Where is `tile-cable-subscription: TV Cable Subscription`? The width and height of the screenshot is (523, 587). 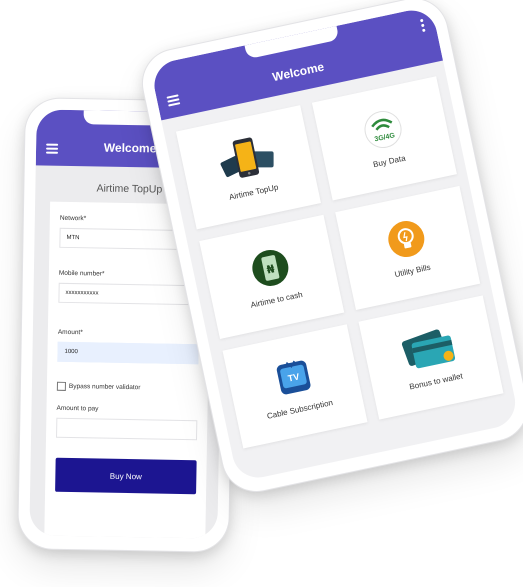 tile-cable-subscription: TV Cable Subscription is located at coordinates (295, 386).